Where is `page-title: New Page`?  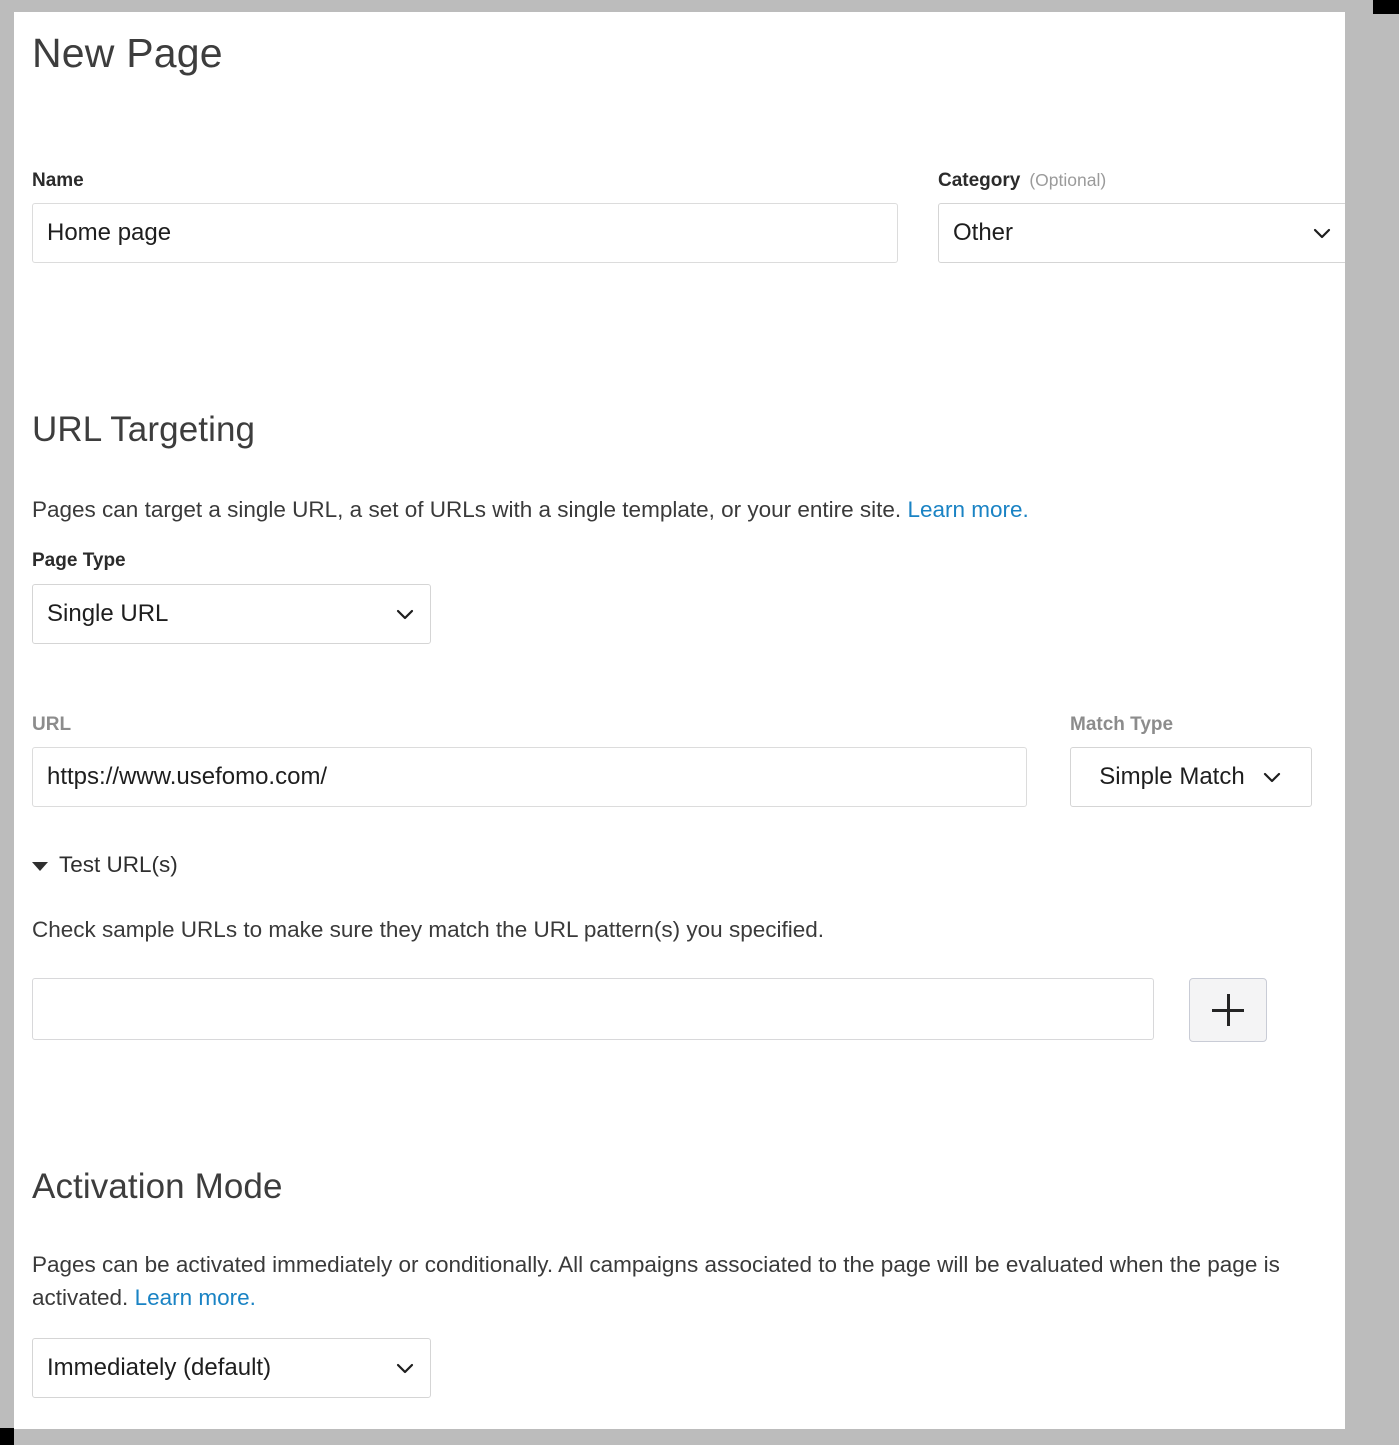
page-title: New Page is located at coordinates (127, 53).